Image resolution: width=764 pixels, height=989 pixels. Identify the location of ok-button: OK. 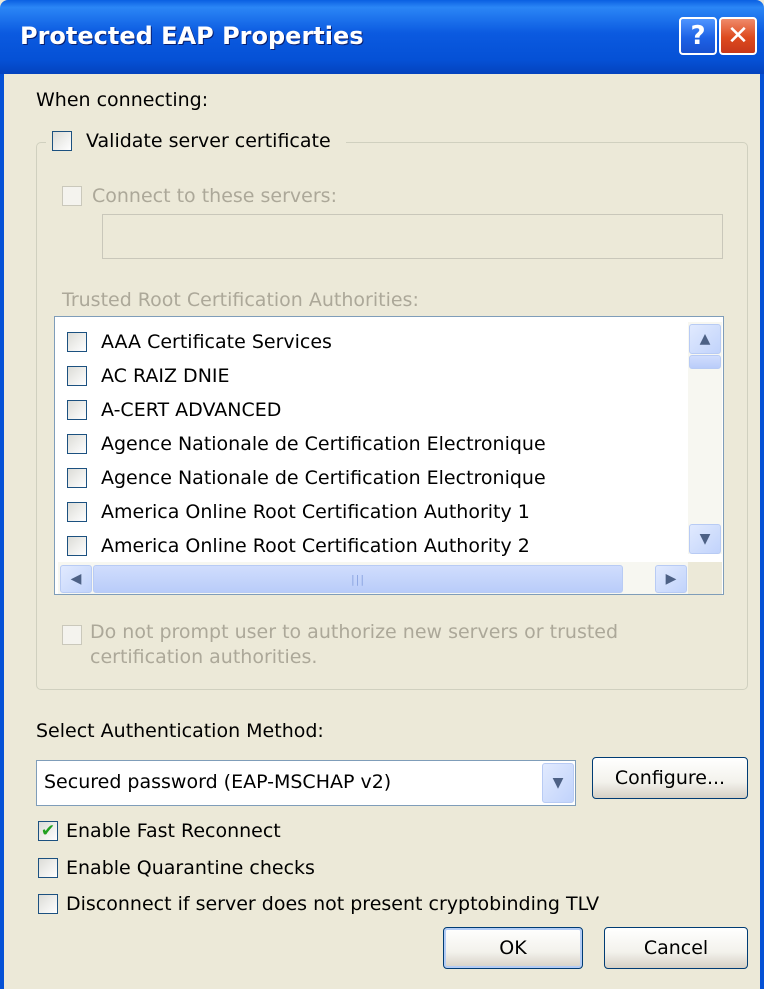
(513, 948).